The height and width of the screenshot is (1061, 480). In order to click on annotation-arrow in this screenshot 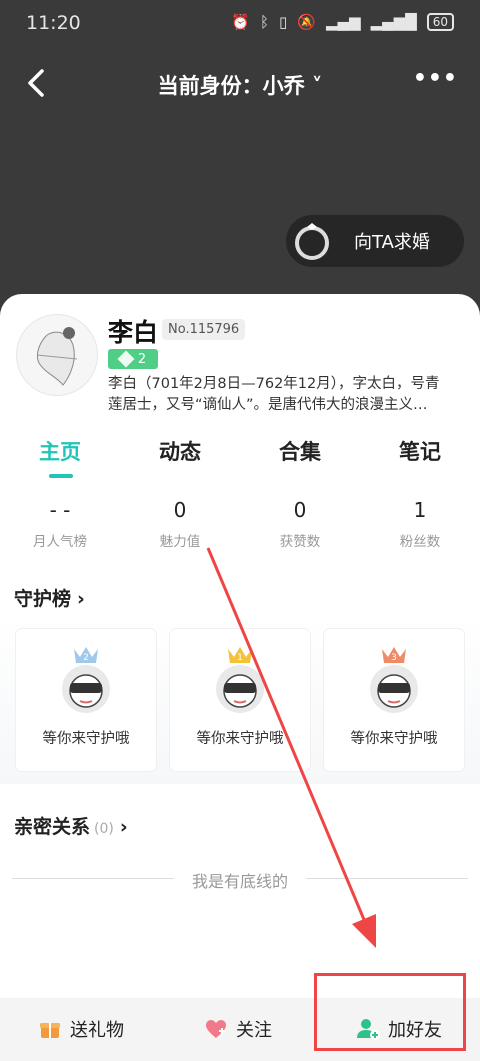, I will do `click(291, 747)`.